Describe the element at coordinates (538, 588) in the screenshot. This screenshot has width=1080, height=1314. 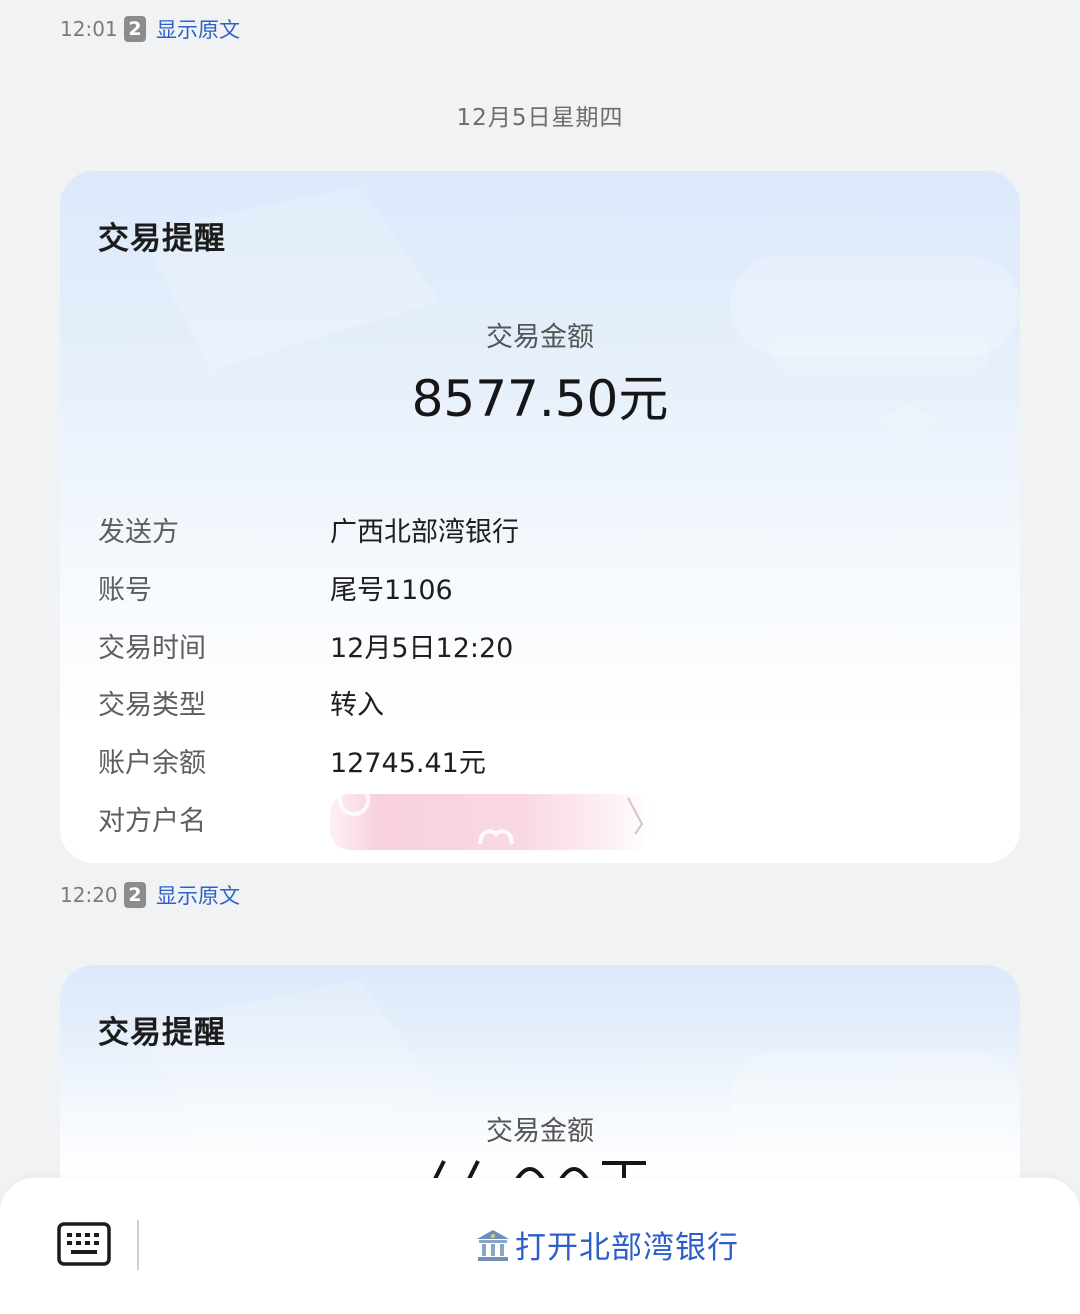
I see `detail-row: 账号 尾号1106` at that location.